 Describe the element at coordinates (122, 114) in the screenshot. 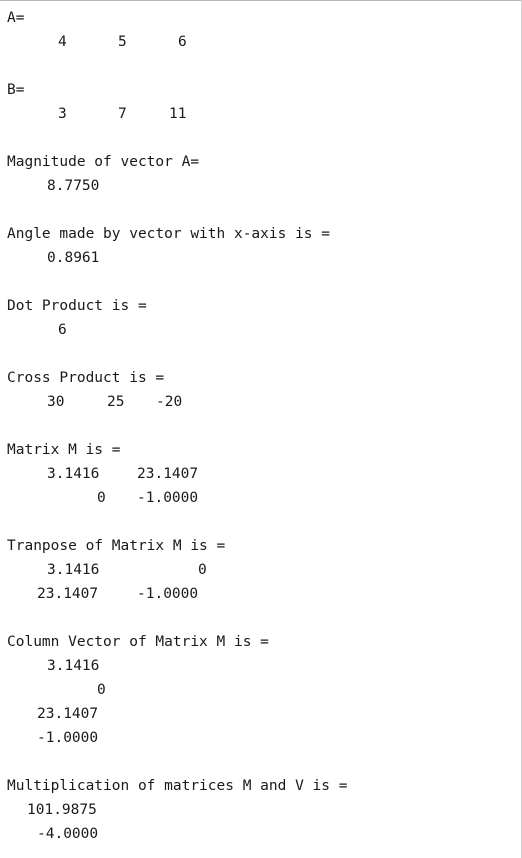

I see `vector-b-value: 7` at that location.